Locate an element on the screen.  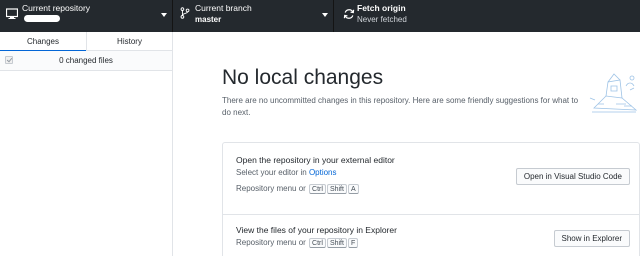
kbd-f: F is located at coordinates (353, 243).